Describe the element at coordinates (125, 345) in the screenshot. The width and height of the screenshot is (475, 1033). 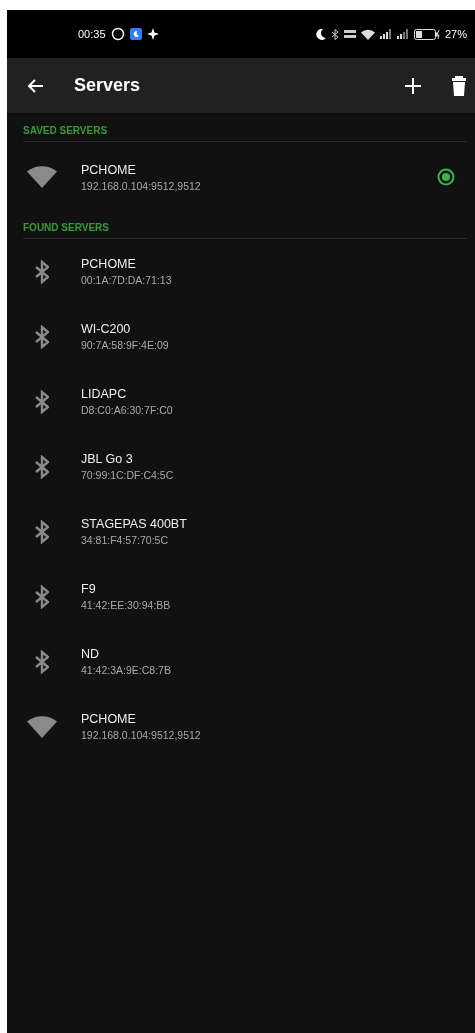
I see `server-address: 90:7A:58:9F:4E:09` at that location.